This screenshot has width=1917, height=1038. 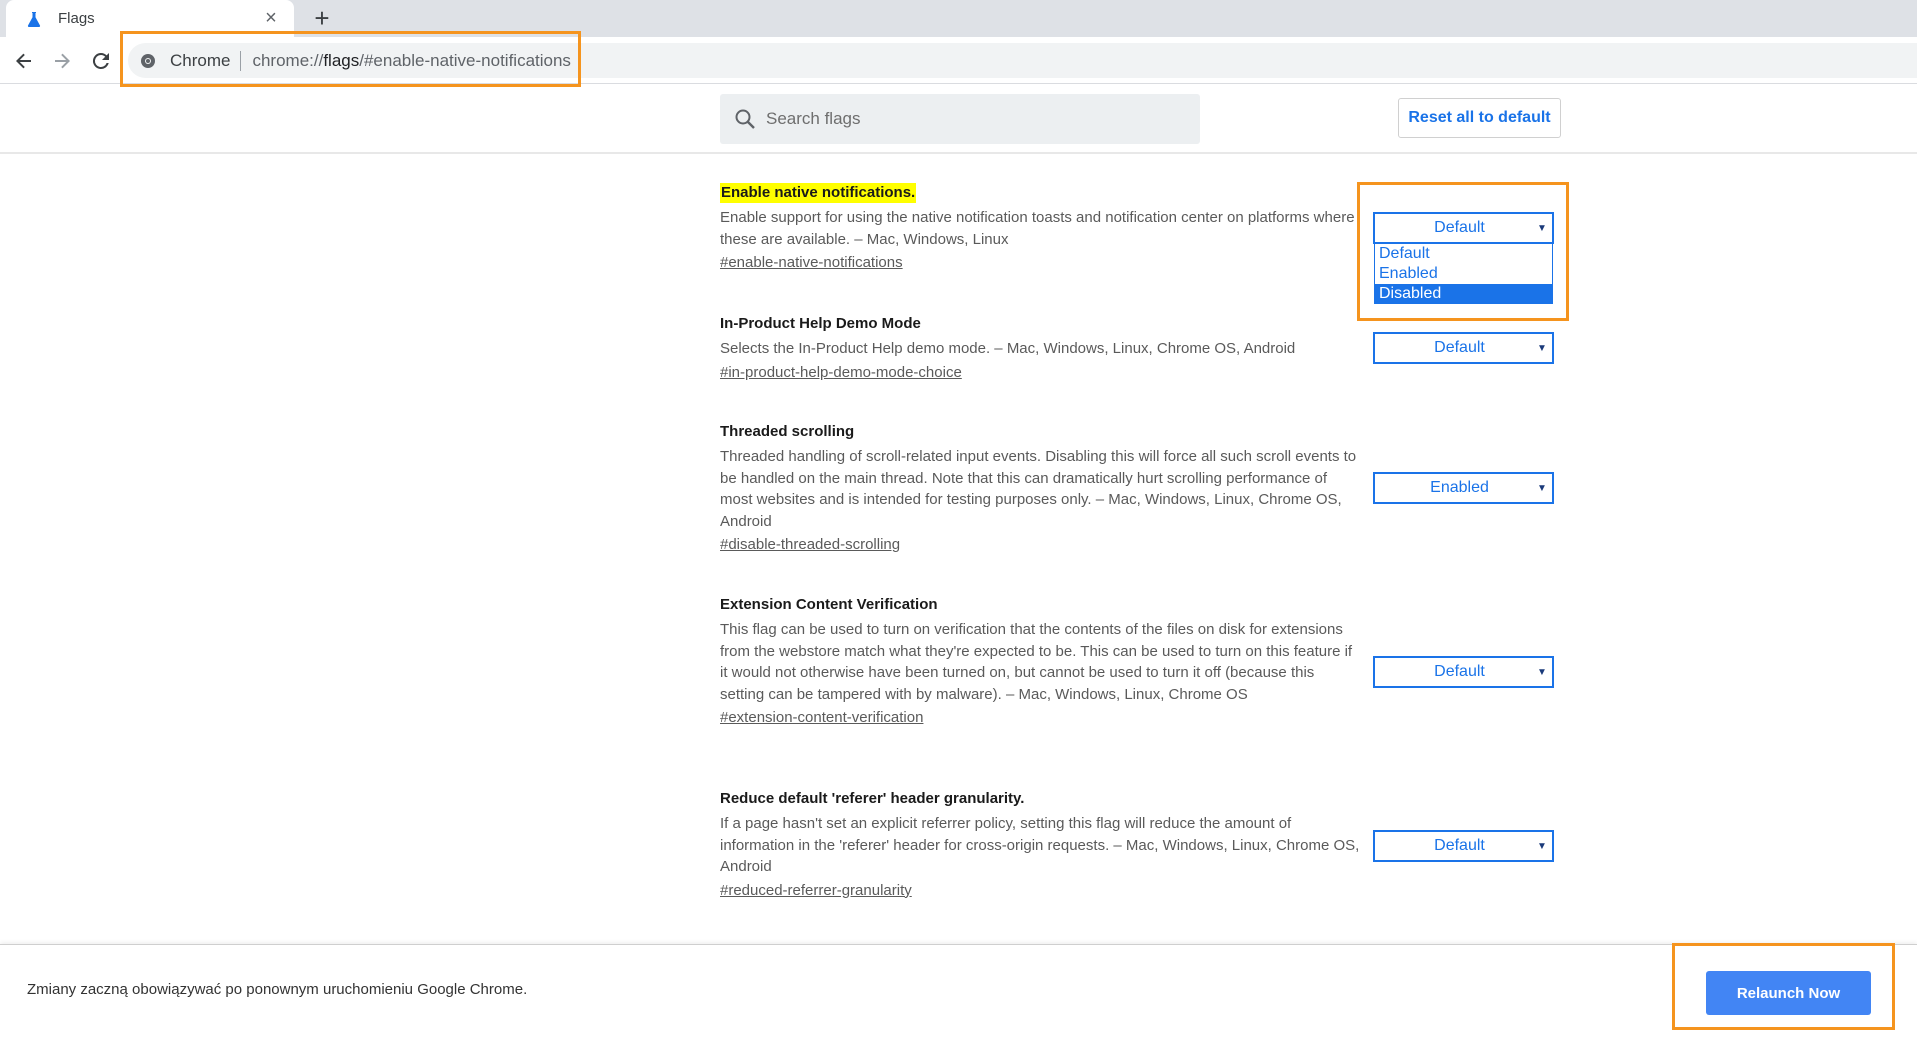 I want to click on back-button, so click(x=24, y=61).